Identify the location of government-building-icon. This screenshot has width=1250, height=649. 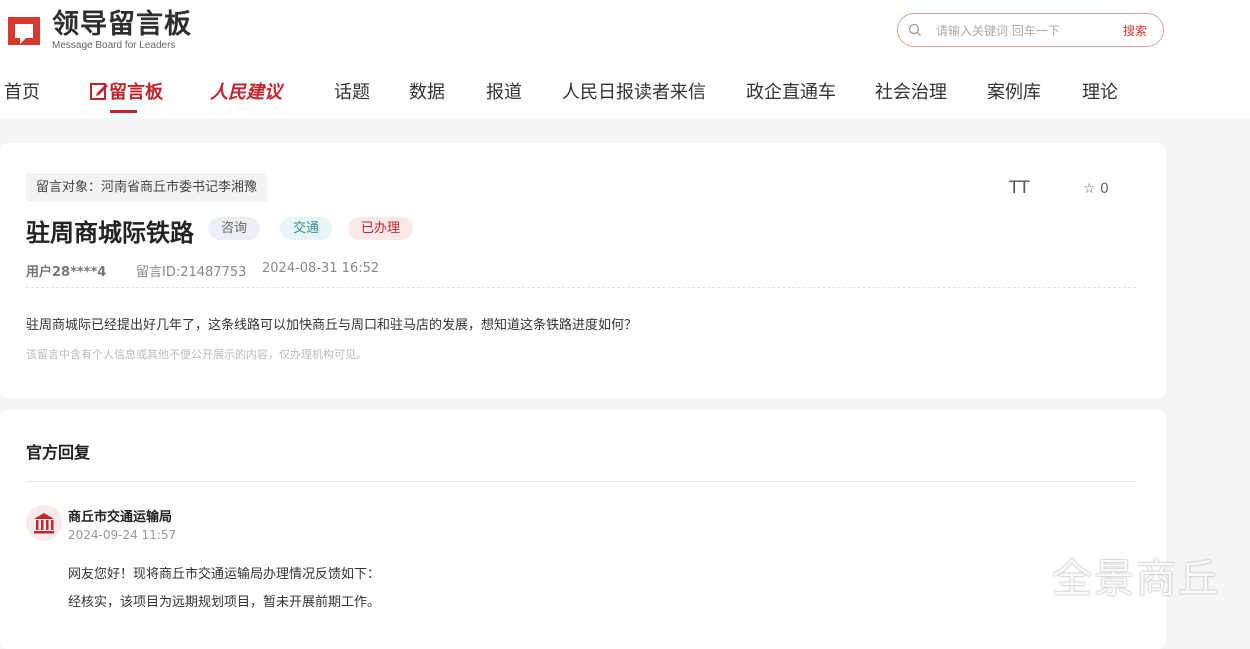
(44, 523).